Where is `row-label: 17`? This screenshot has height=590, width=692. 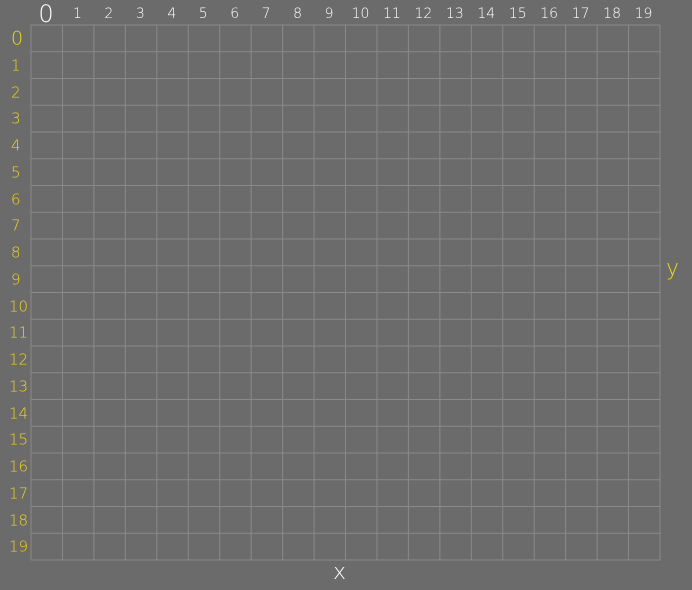 row-label: 17 is located at coordinates (19, 493).